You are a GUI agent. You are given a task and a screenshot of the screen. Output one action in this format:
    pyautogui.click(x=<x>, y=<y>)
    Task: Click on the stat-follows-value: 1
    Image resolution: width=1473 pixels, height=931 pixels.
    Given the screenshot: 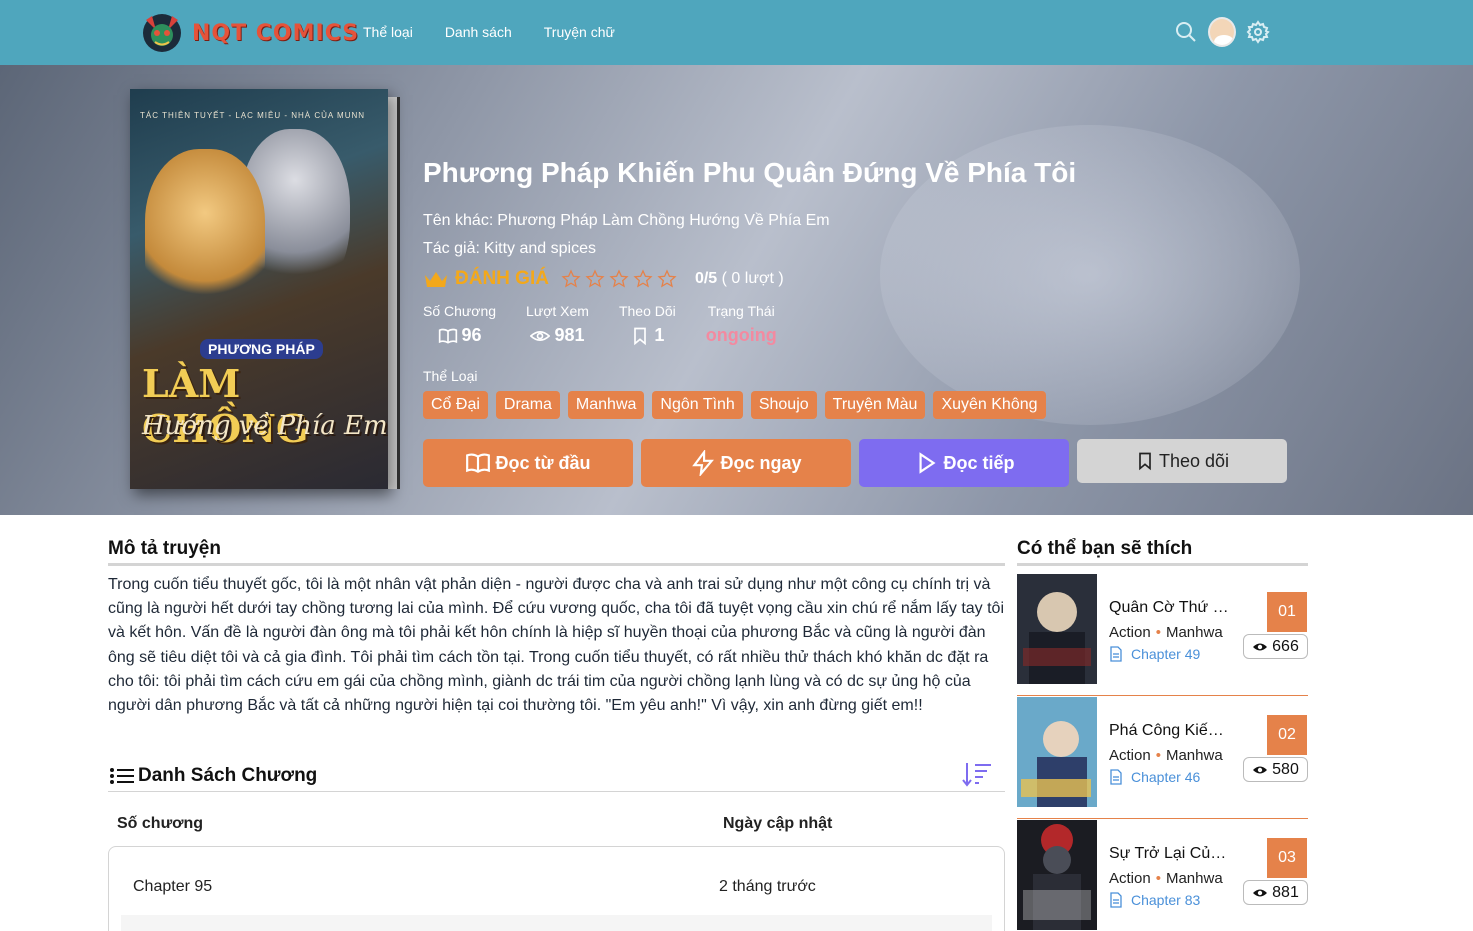 What is the action you would take?
    pyautogui.click(x=659, y=335)
    